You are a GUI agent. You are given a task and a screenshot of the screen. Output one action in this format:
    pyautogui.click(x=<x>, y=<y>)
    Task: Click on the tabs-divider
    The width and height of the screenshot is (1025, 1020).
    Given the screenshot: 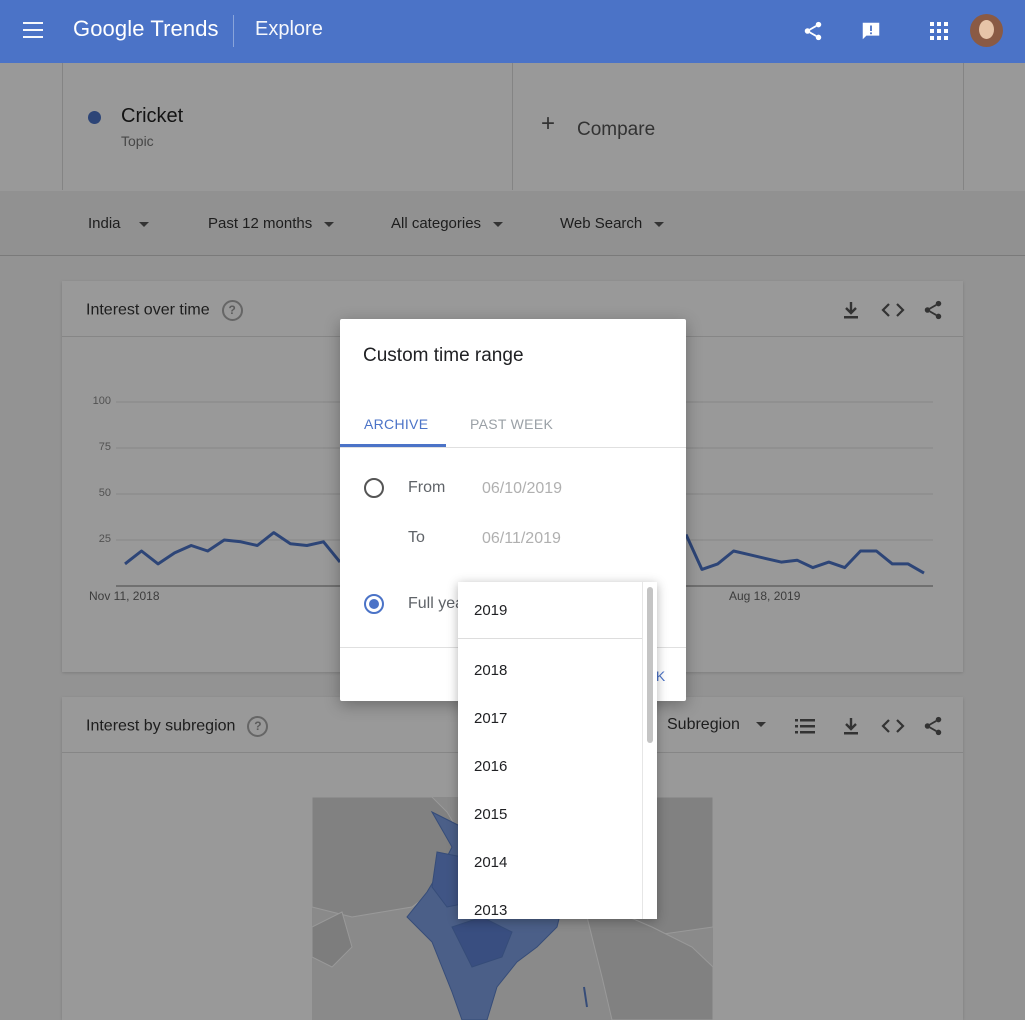 What is the action you would take?
    pyautogui.click(x=513, y=447)
    